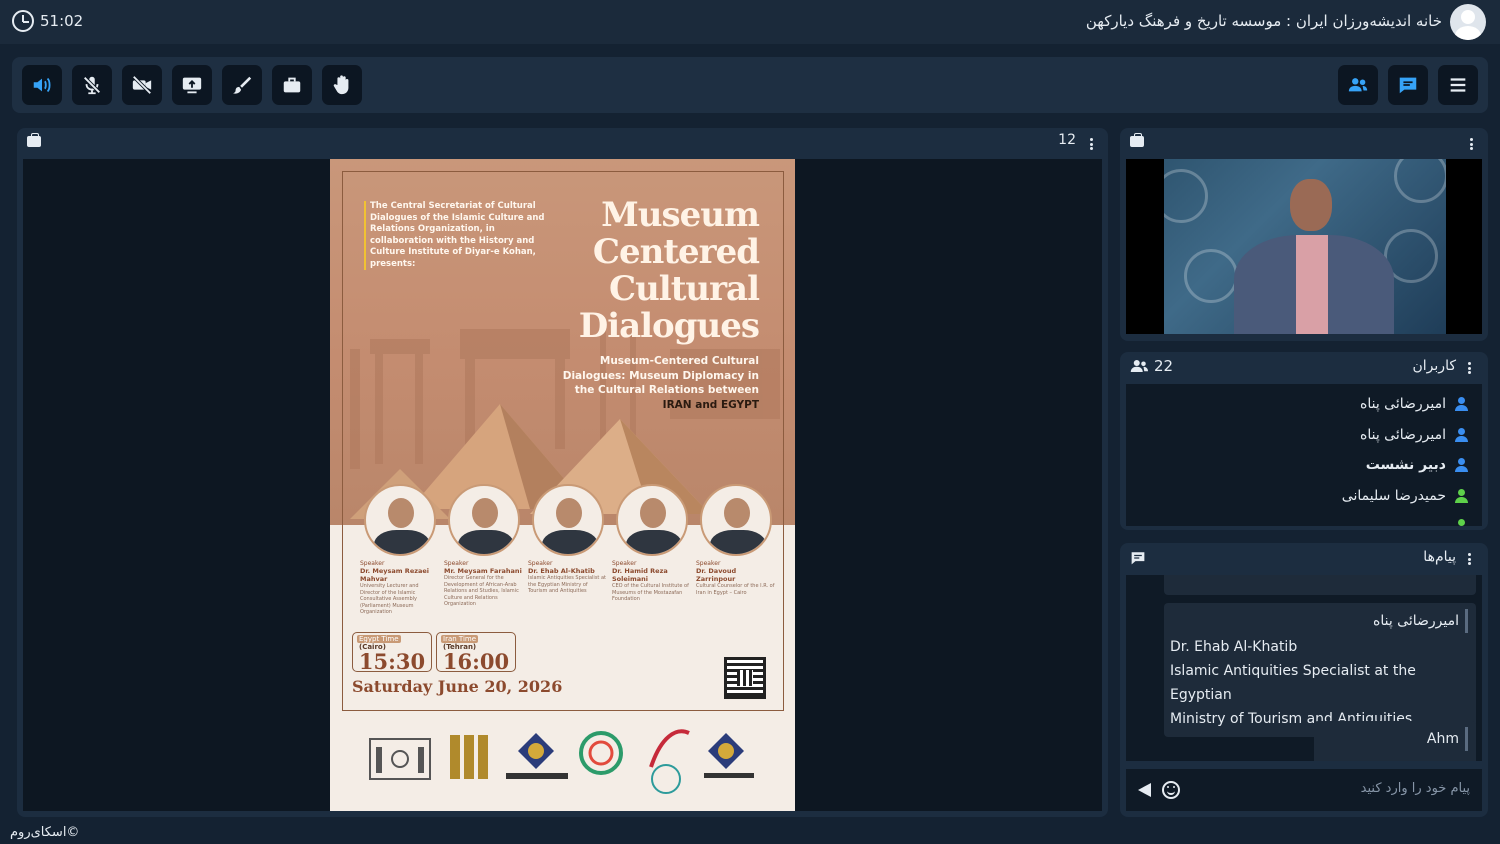 The height and width of the screenshot is (844, 1500). I want to click on menu-button, so click(1458, 85).